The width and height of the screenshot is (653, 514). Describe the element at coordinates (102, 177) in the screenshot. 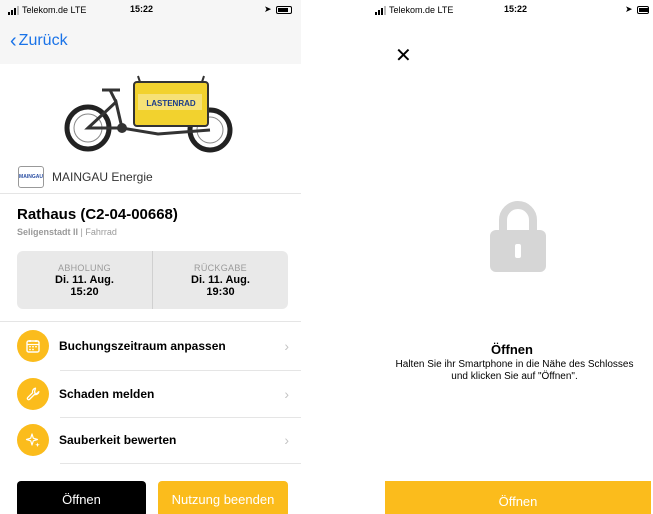

I see `provider-name: MAINGAU Energie` at that location.